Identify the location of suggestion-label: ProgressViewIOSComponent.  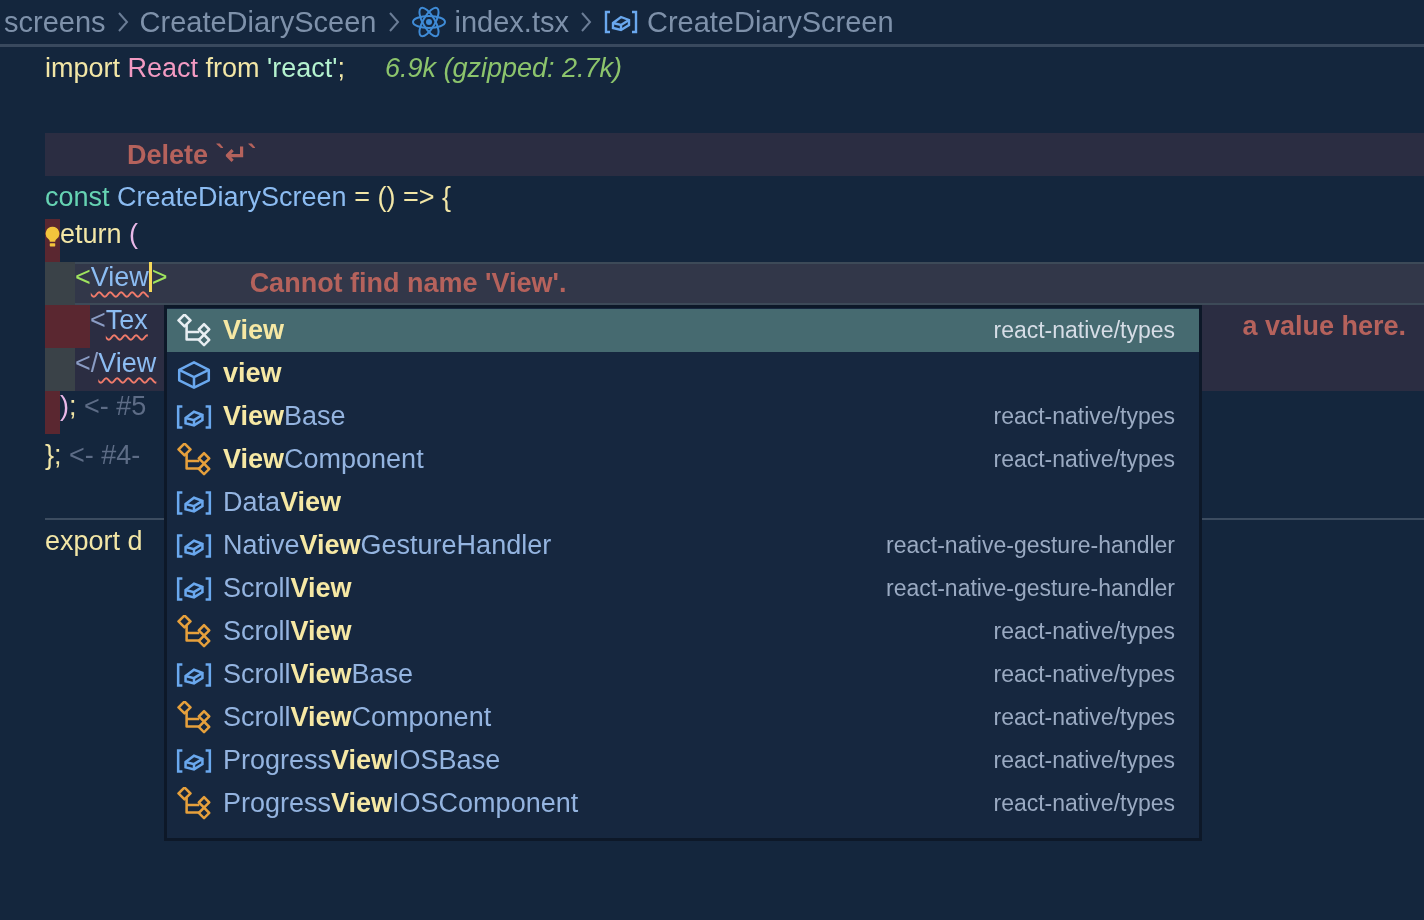
(401, 803).